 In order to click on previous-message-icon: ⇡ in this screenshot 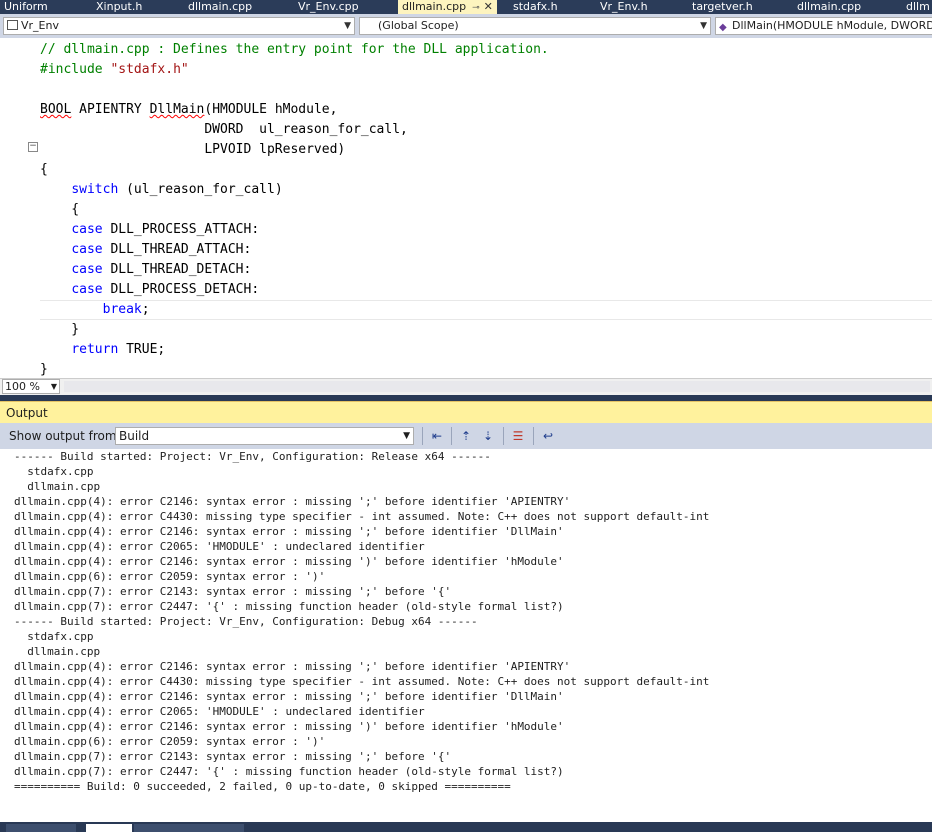, I will do `click(466, 436)`.